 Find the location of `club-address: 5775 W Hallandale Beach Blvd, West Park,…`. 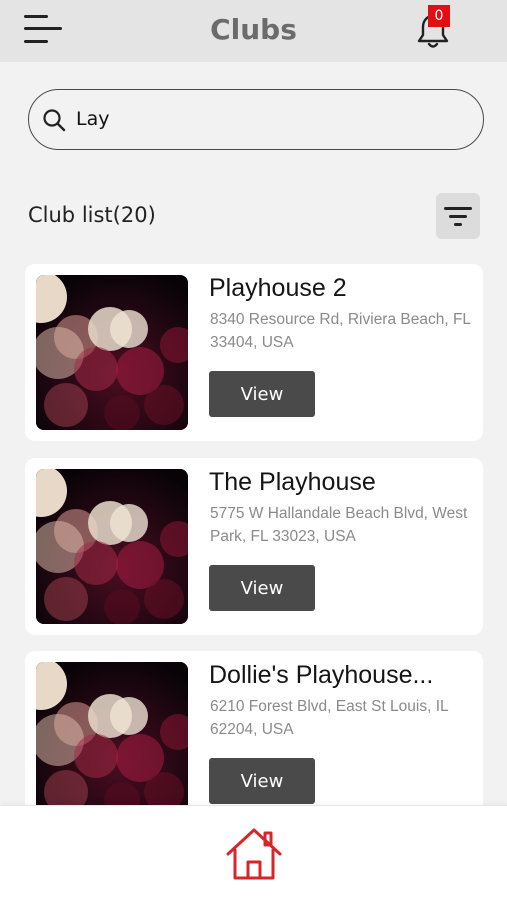

club-address: 5775 W Hallandale Beach Blvd, West Park,… is located at coordinates (339, 525).